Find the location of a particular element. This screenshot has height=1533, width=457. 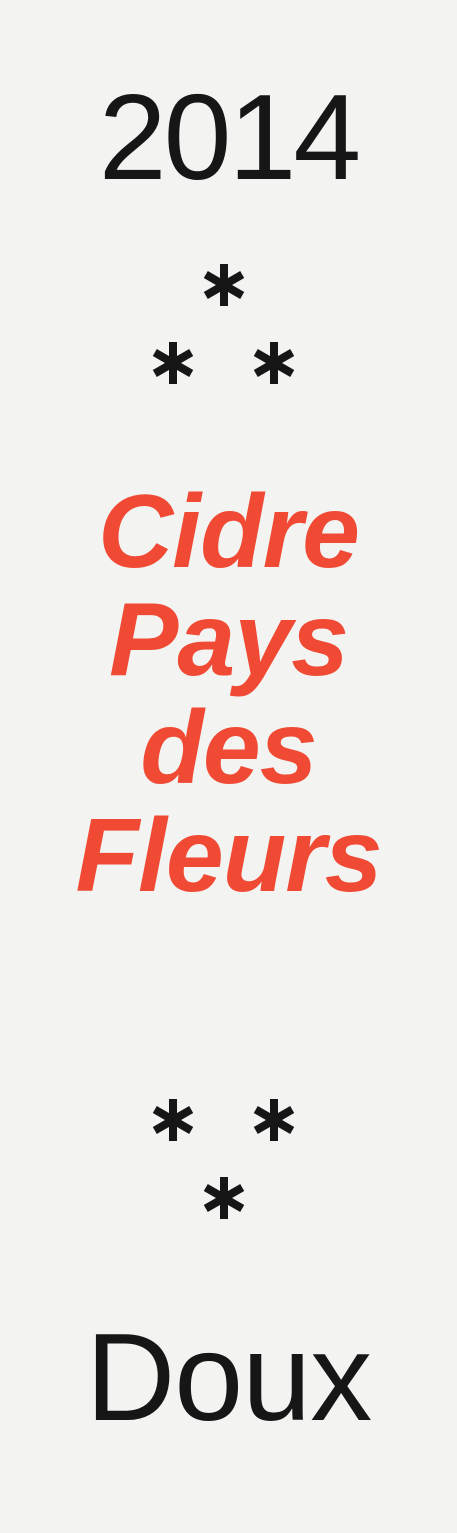

title-line-3: des is located at coordinates (228, 748).